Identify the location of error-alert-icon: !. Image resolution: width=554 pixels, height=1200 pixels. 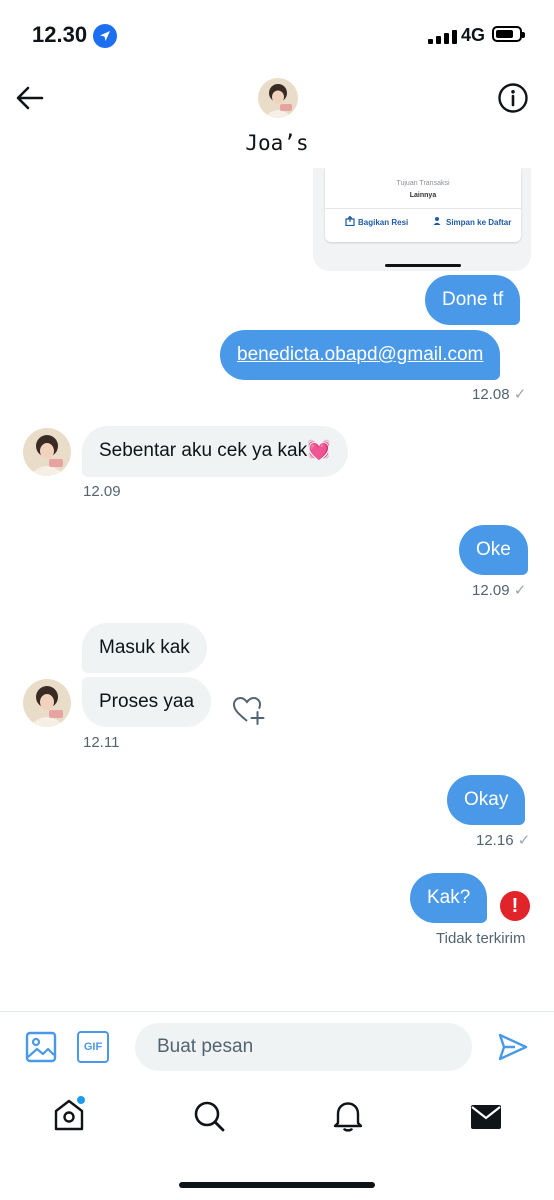
(515, 906).